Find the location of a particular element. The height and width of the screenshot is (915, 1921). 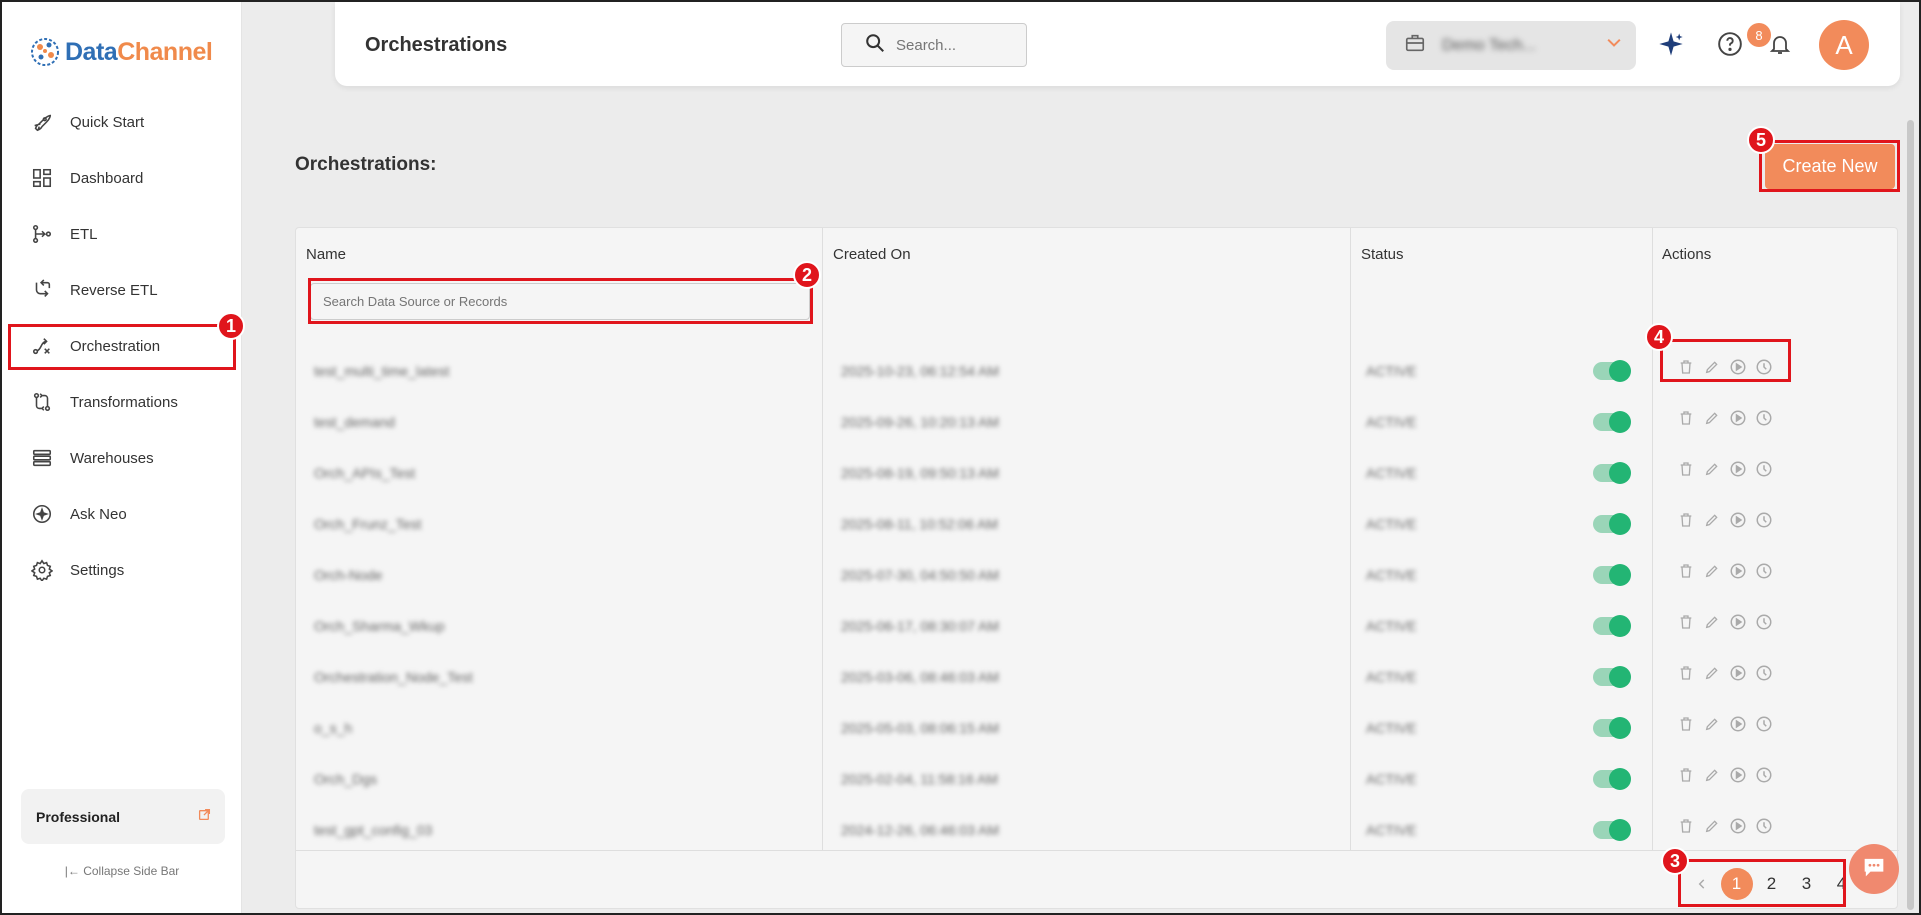

orchestration-name: test_demand is located at coordinates (354, 422).